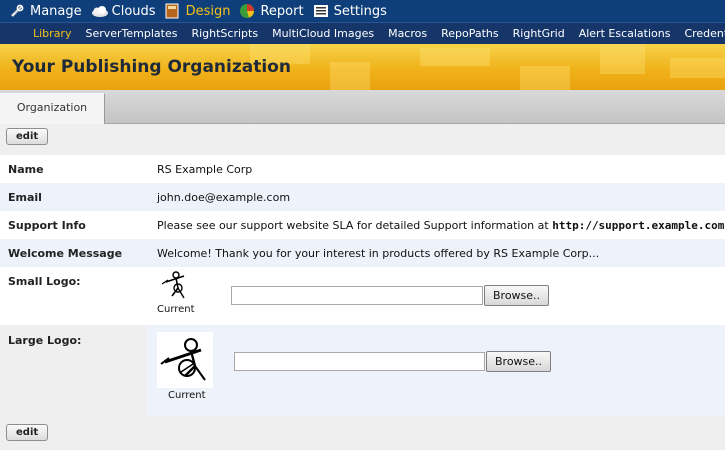 Image resolution: width=725 pixels, height=450 pixels. What do you see at coordinates (44, 281) in the screenshot?
I see `small-logo-label: Small Logo:` at bounding box center [44, 281].